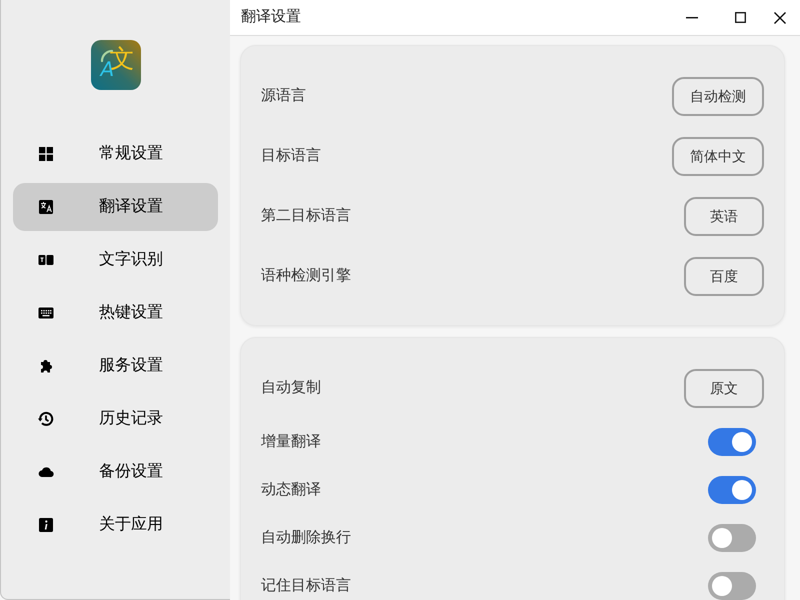 This screenshot has height=600, width=800. What do you see at coordinates (291, 490) in the screenshot?
I see `setting-label: 动态翻译` at bounding box center [291, 490].